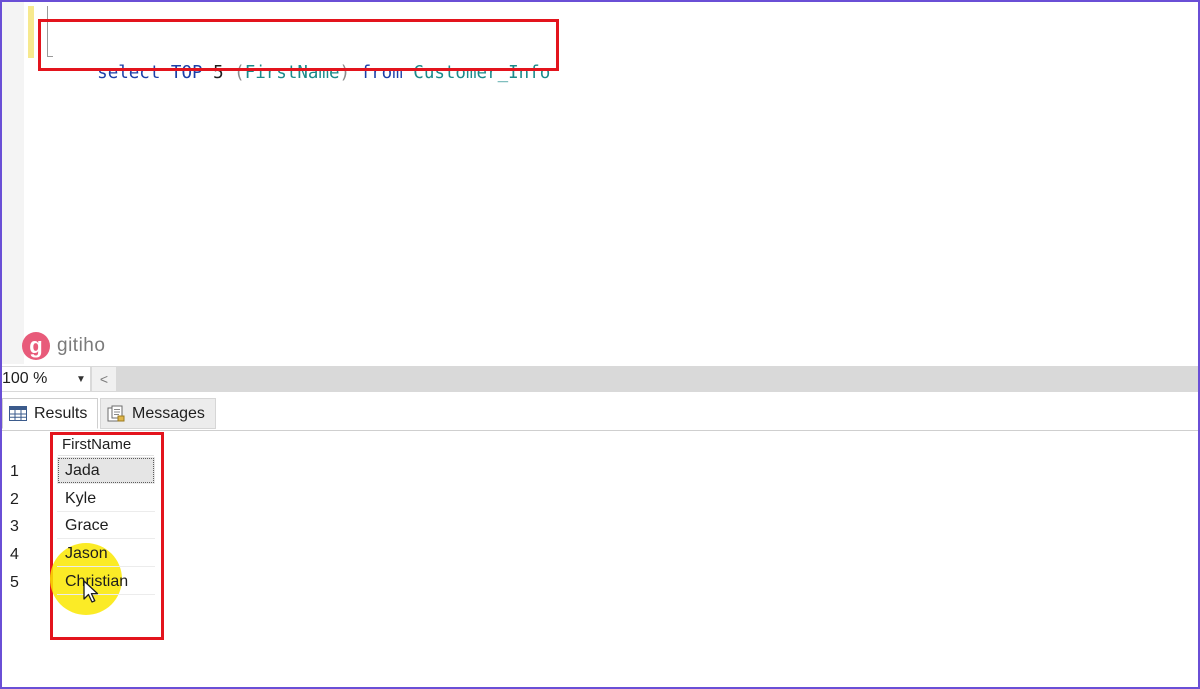 The height and width of the screenshot is (689, 1200). I want to click on table-cell-firstname: Christian, so click(106, 581).